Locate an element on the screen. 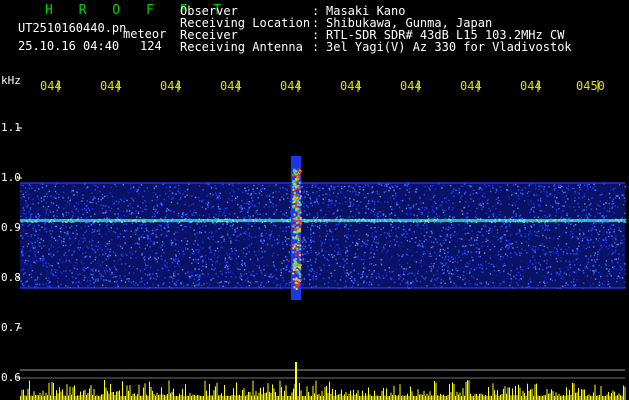 This screenshot has height=400, width=629. y-tick-label: 0.7 is located at coordinates (11, 327).